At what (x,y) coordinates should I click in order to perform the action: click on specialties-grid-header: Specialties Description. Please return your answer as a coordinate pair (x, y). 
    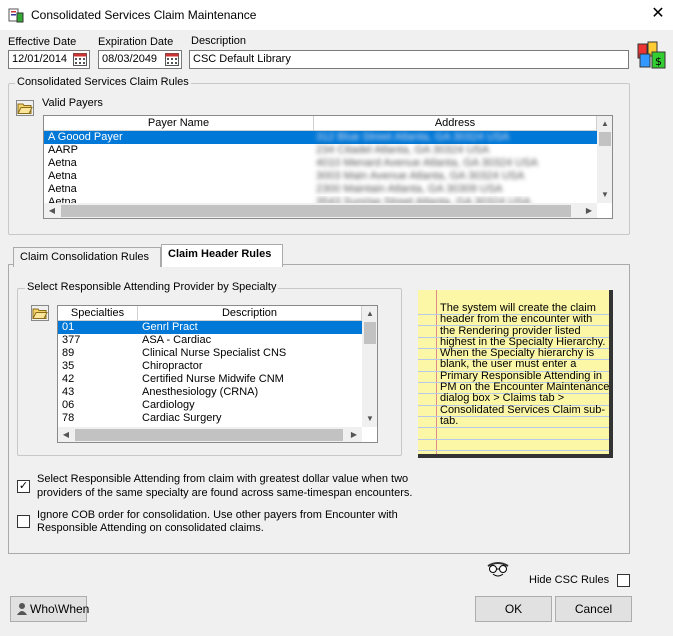
    Looking at the image, I should click on (210, 313).